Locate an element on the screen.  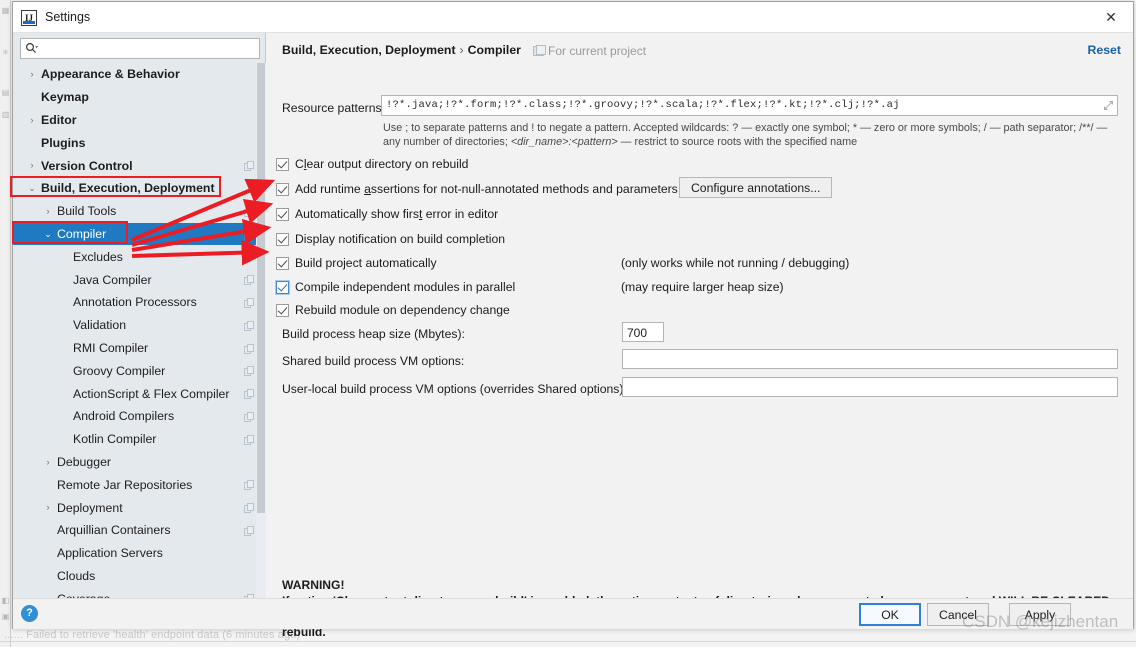
search-input is located at coordinates (149, 48).